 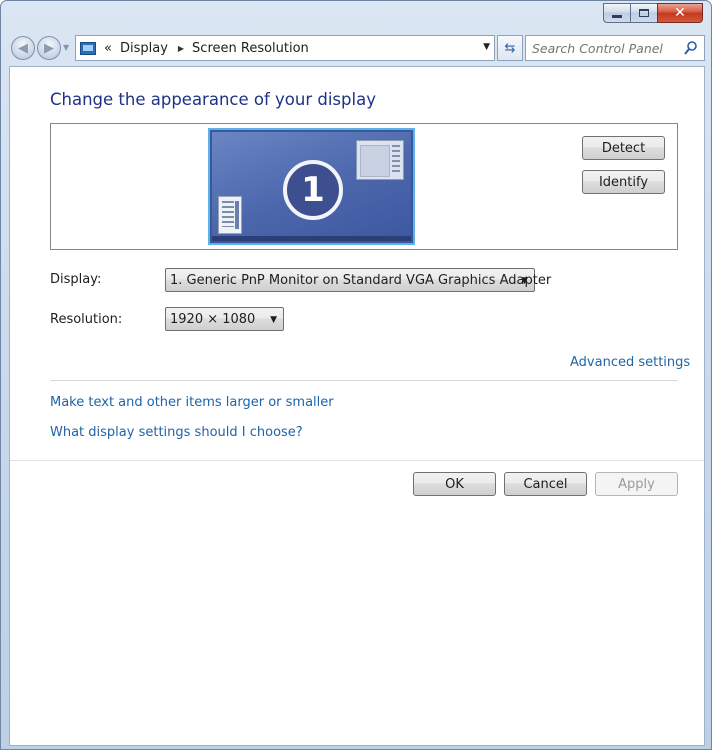 What do you see at coordinates (623, 182) in the screenshot?
I see `identify-button: Identify` at bounding box center [623, 182].